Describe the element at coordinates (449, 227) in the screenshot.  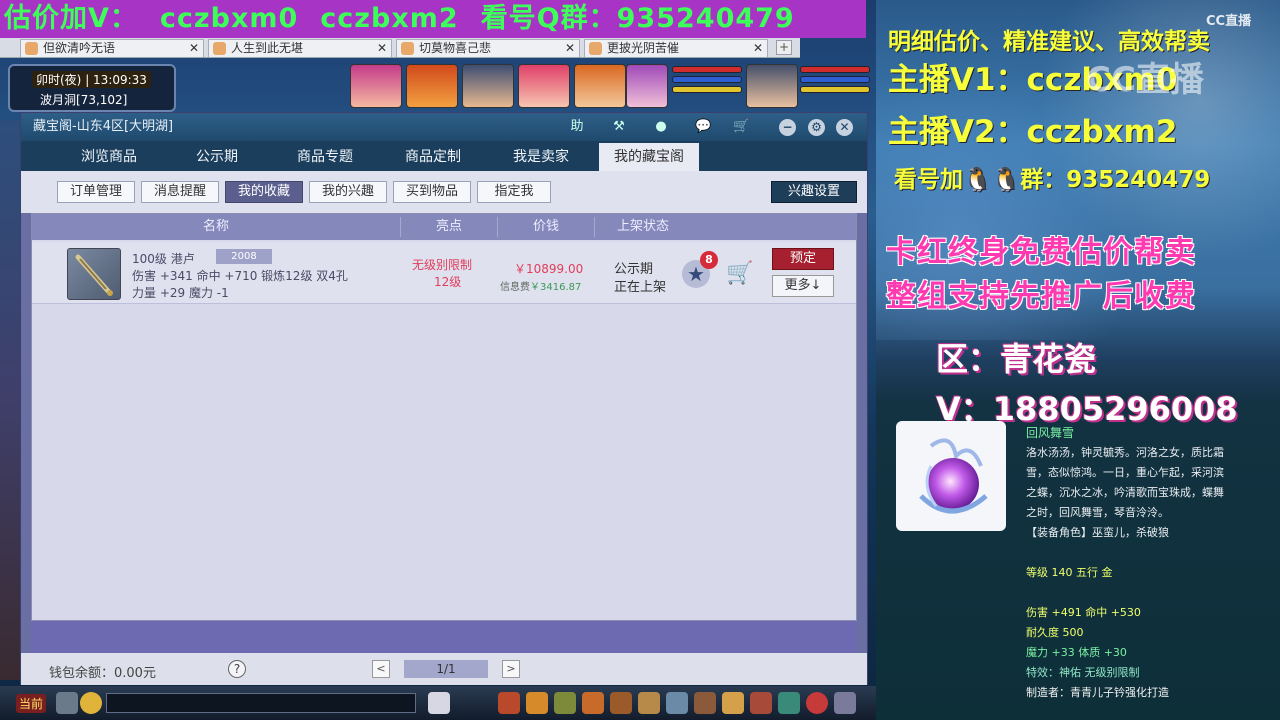
I see `column-highlight: 亮点` at that location.